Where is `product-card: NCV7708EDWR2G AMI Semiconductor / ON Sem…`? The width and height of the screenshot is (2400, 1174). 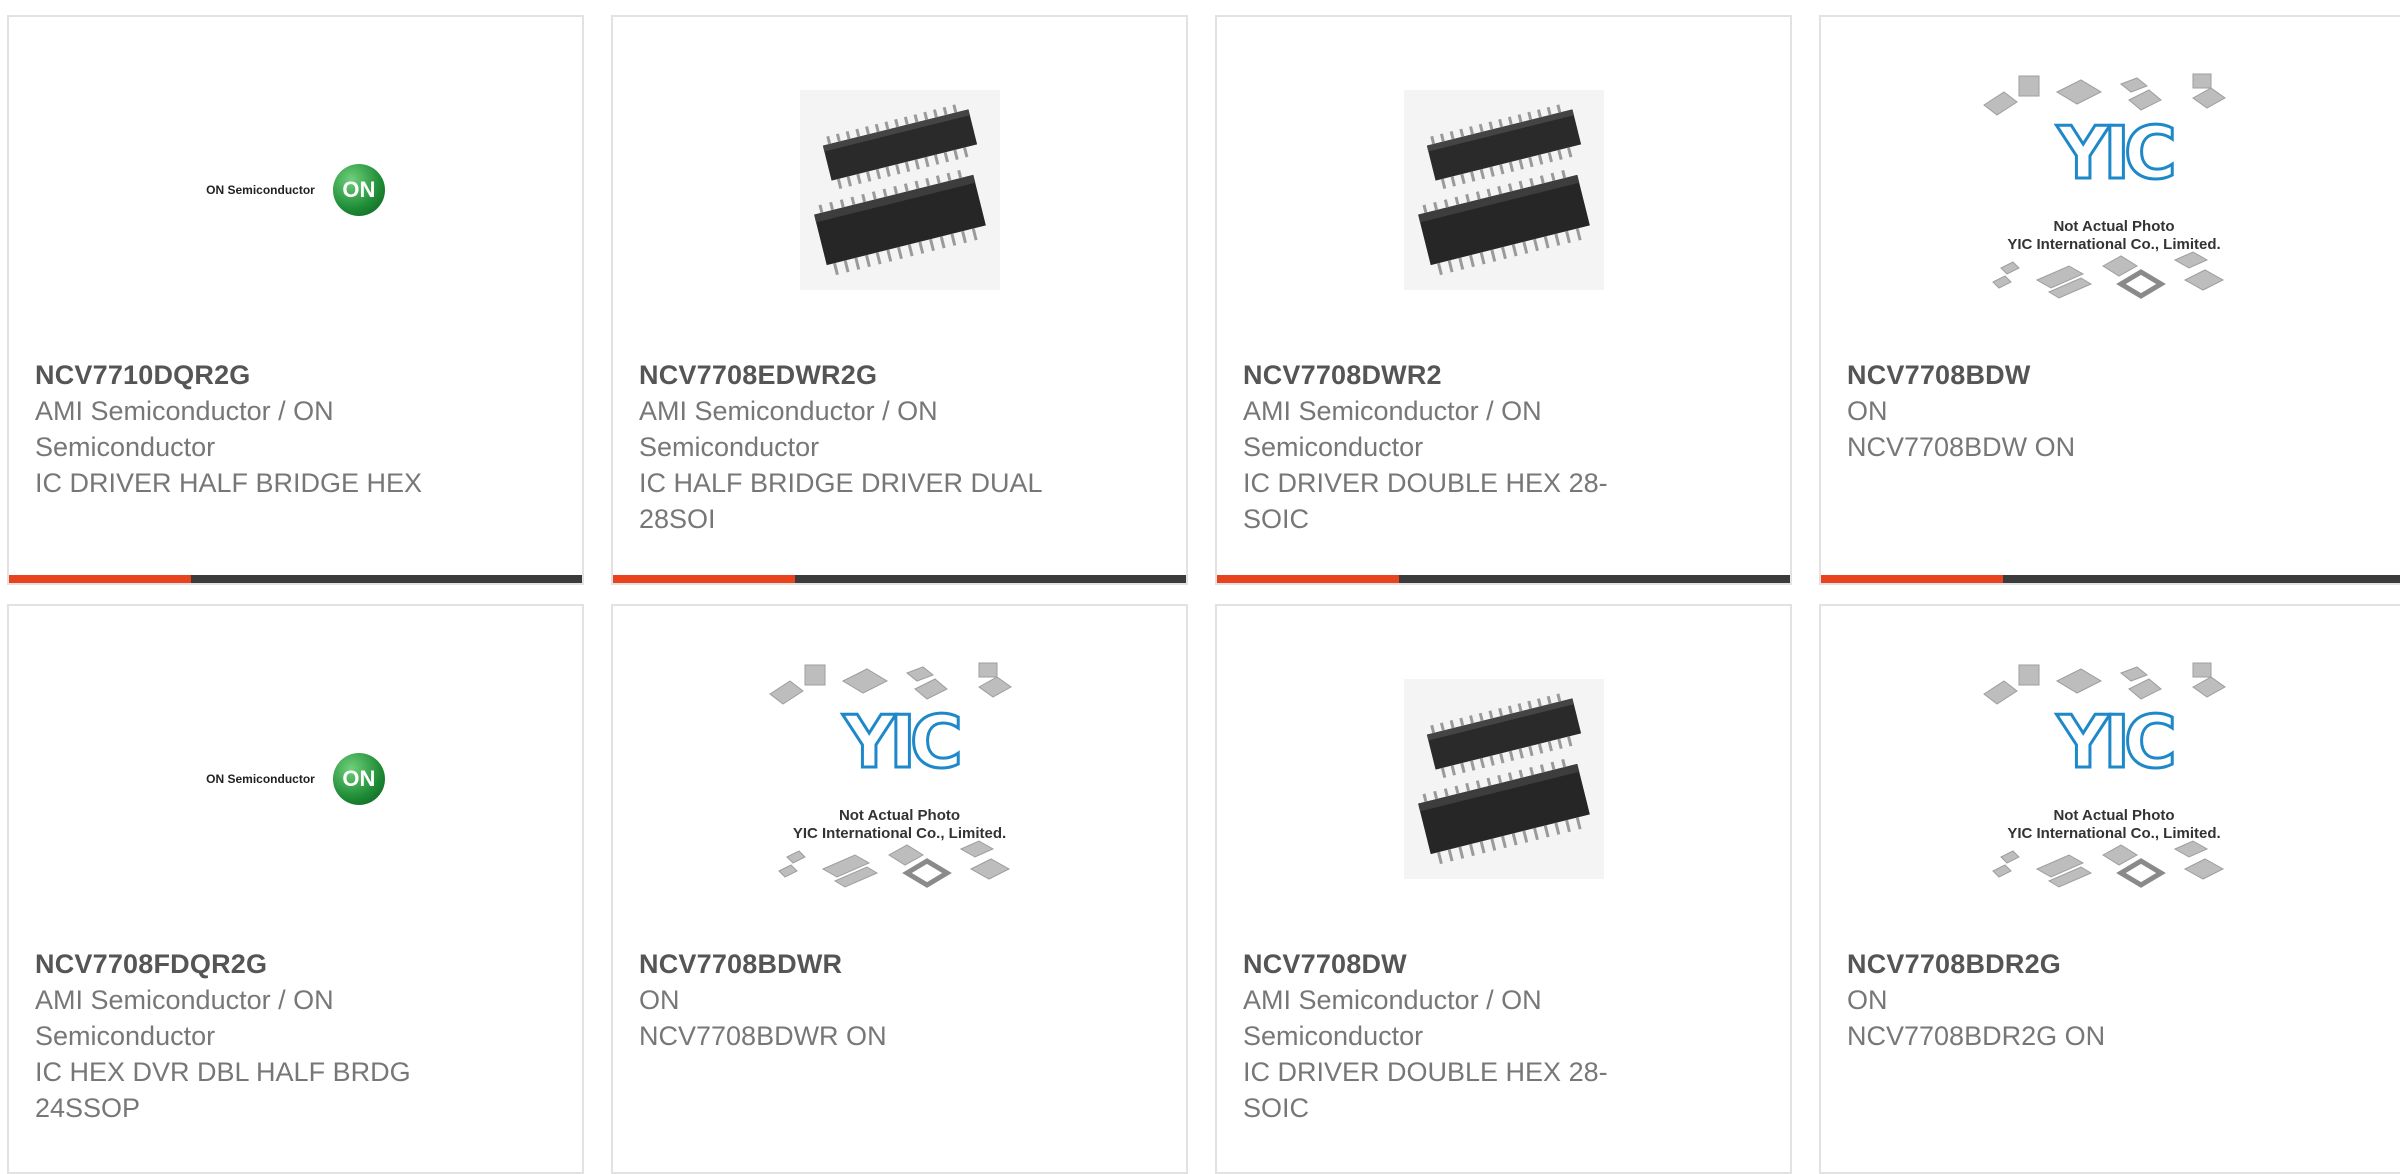 product-card: NCV7708EDWR2G AMI Semiconductor / ON Sem… is located at coordinates (899, 300).